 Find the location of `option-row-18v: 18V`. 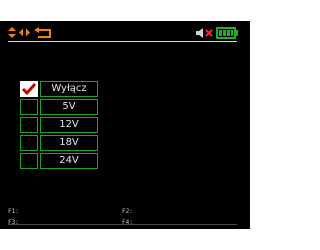

option-row-18v: 18V is located at coordinates (59, 143).